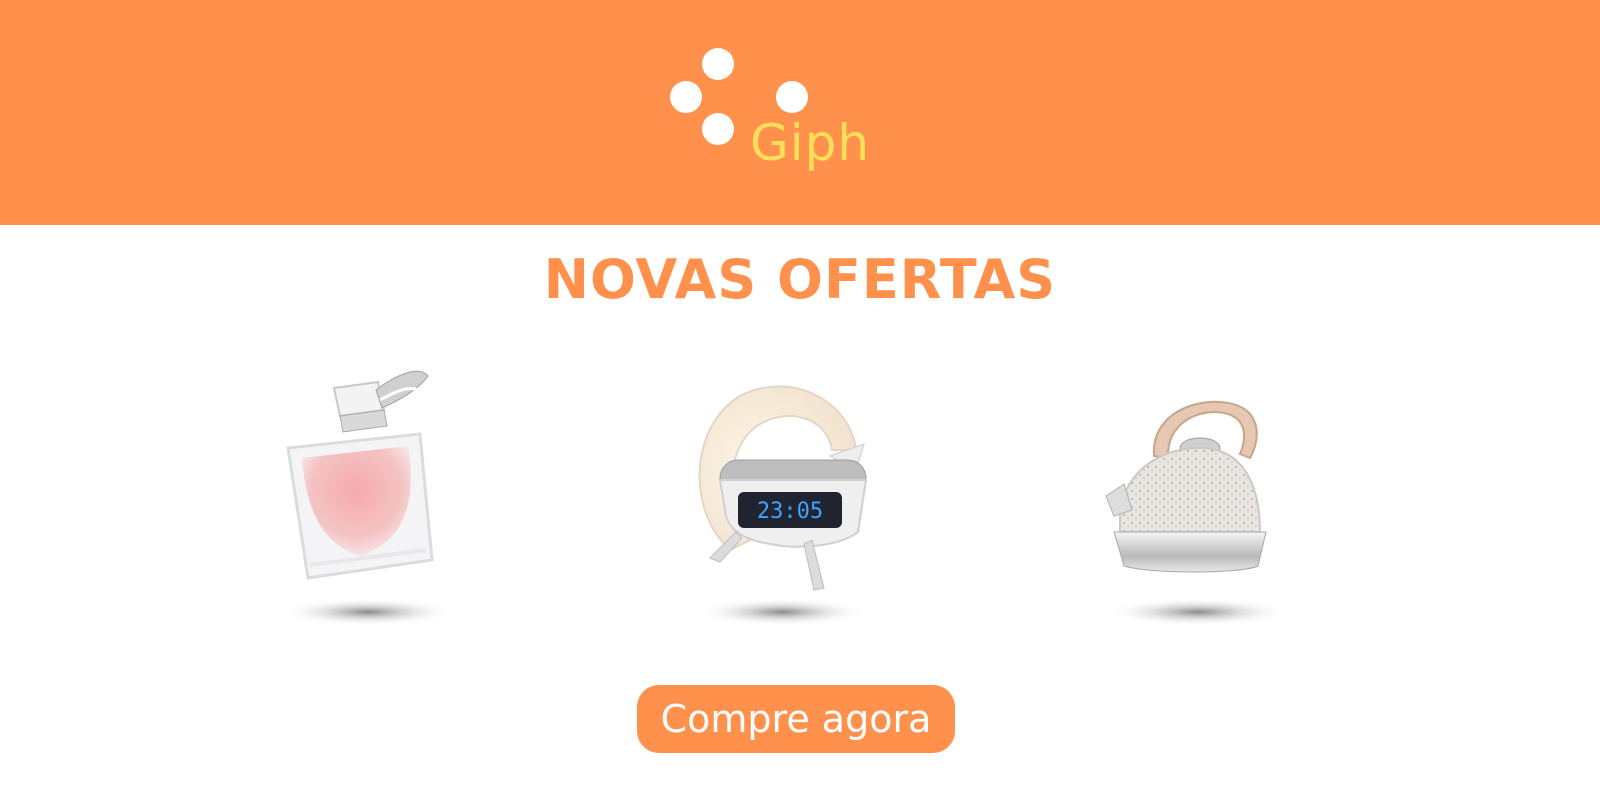  What do you see at coordinates (1197, 513) in the screenshot?
I see `kettle-icon` at bounding box center [1197, 513].